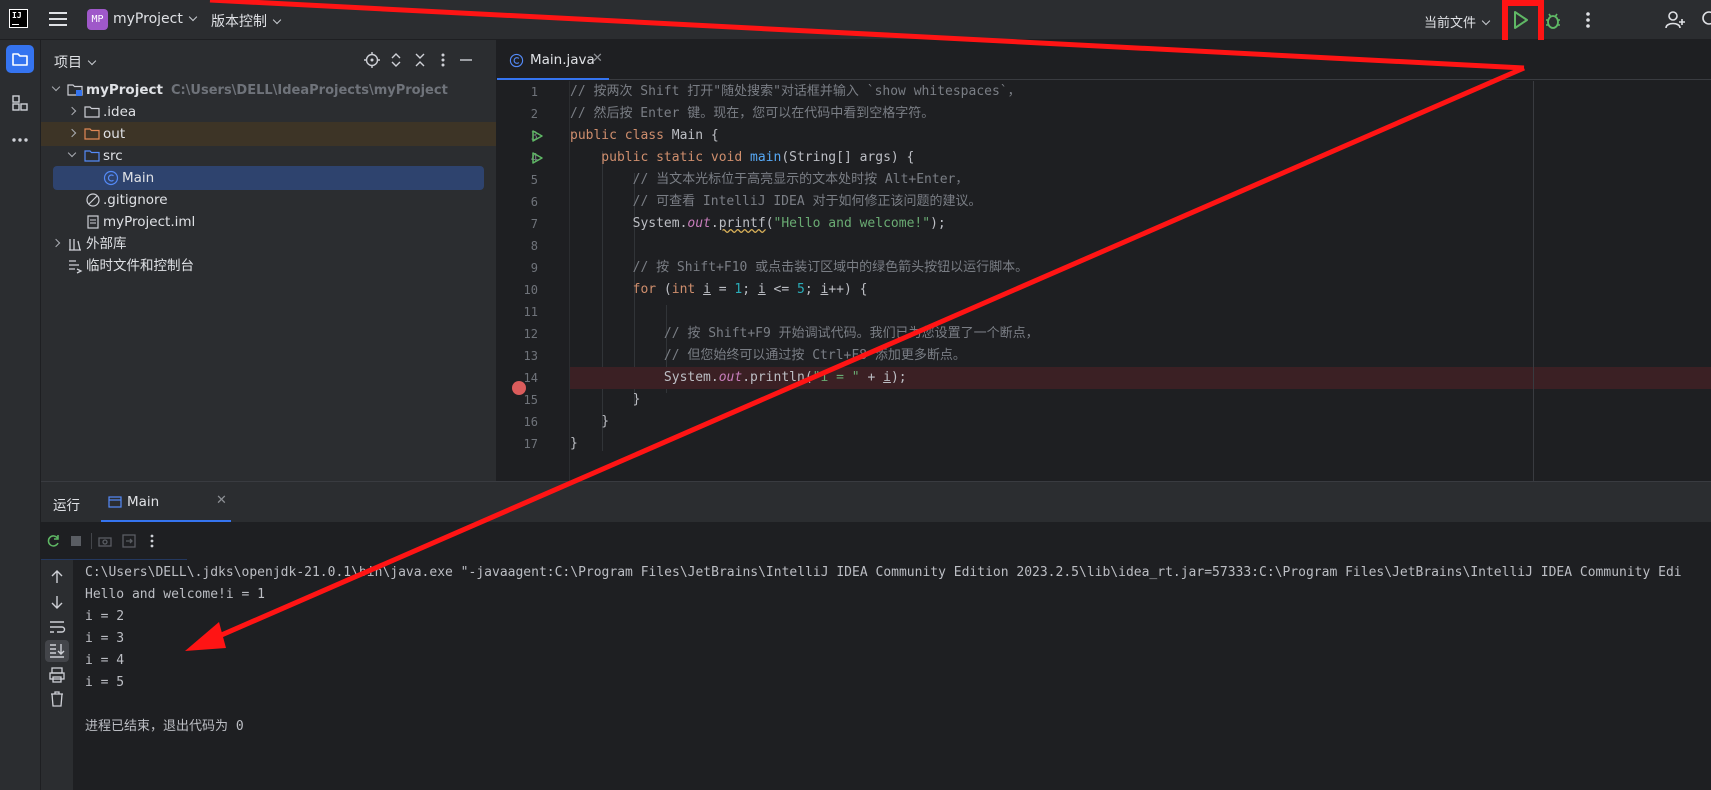  Describe the element at coordinates (776, 201) in the screenshot. I see `code-line-6: // 可查看 IntelliJ IDEA 对于如何修正该问题的建议。` at that location.